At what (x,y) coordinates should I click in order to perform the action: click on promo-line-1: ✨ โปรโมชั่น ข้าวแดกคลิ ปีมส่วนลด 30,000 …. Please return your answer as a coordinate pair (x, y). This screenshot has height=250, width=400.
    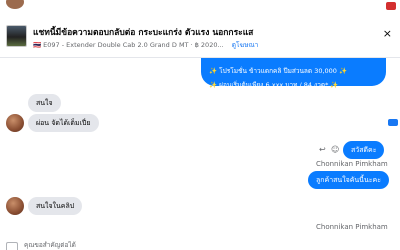
    Looking at the image, I should click on (278, 71).